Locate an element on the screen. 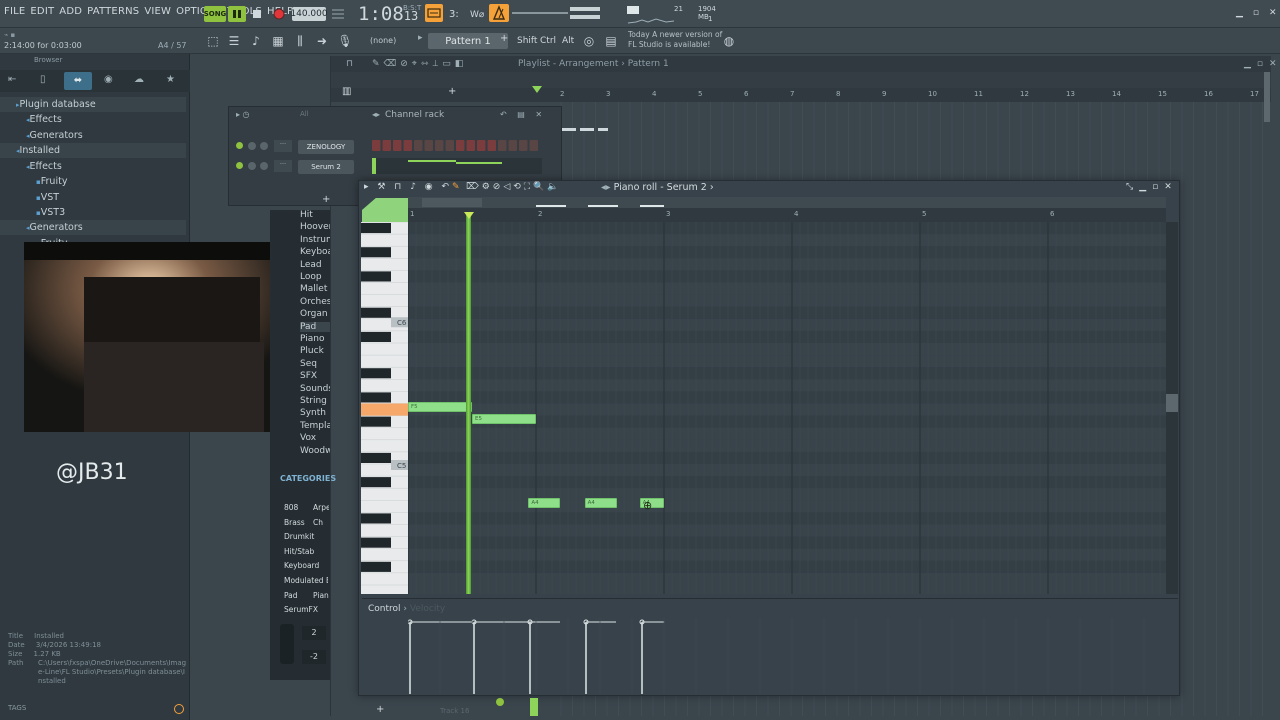 Image resolution: width=1280 pixels, height=720 pixels. preset-category: Seq is located at coordinates (315, 364).